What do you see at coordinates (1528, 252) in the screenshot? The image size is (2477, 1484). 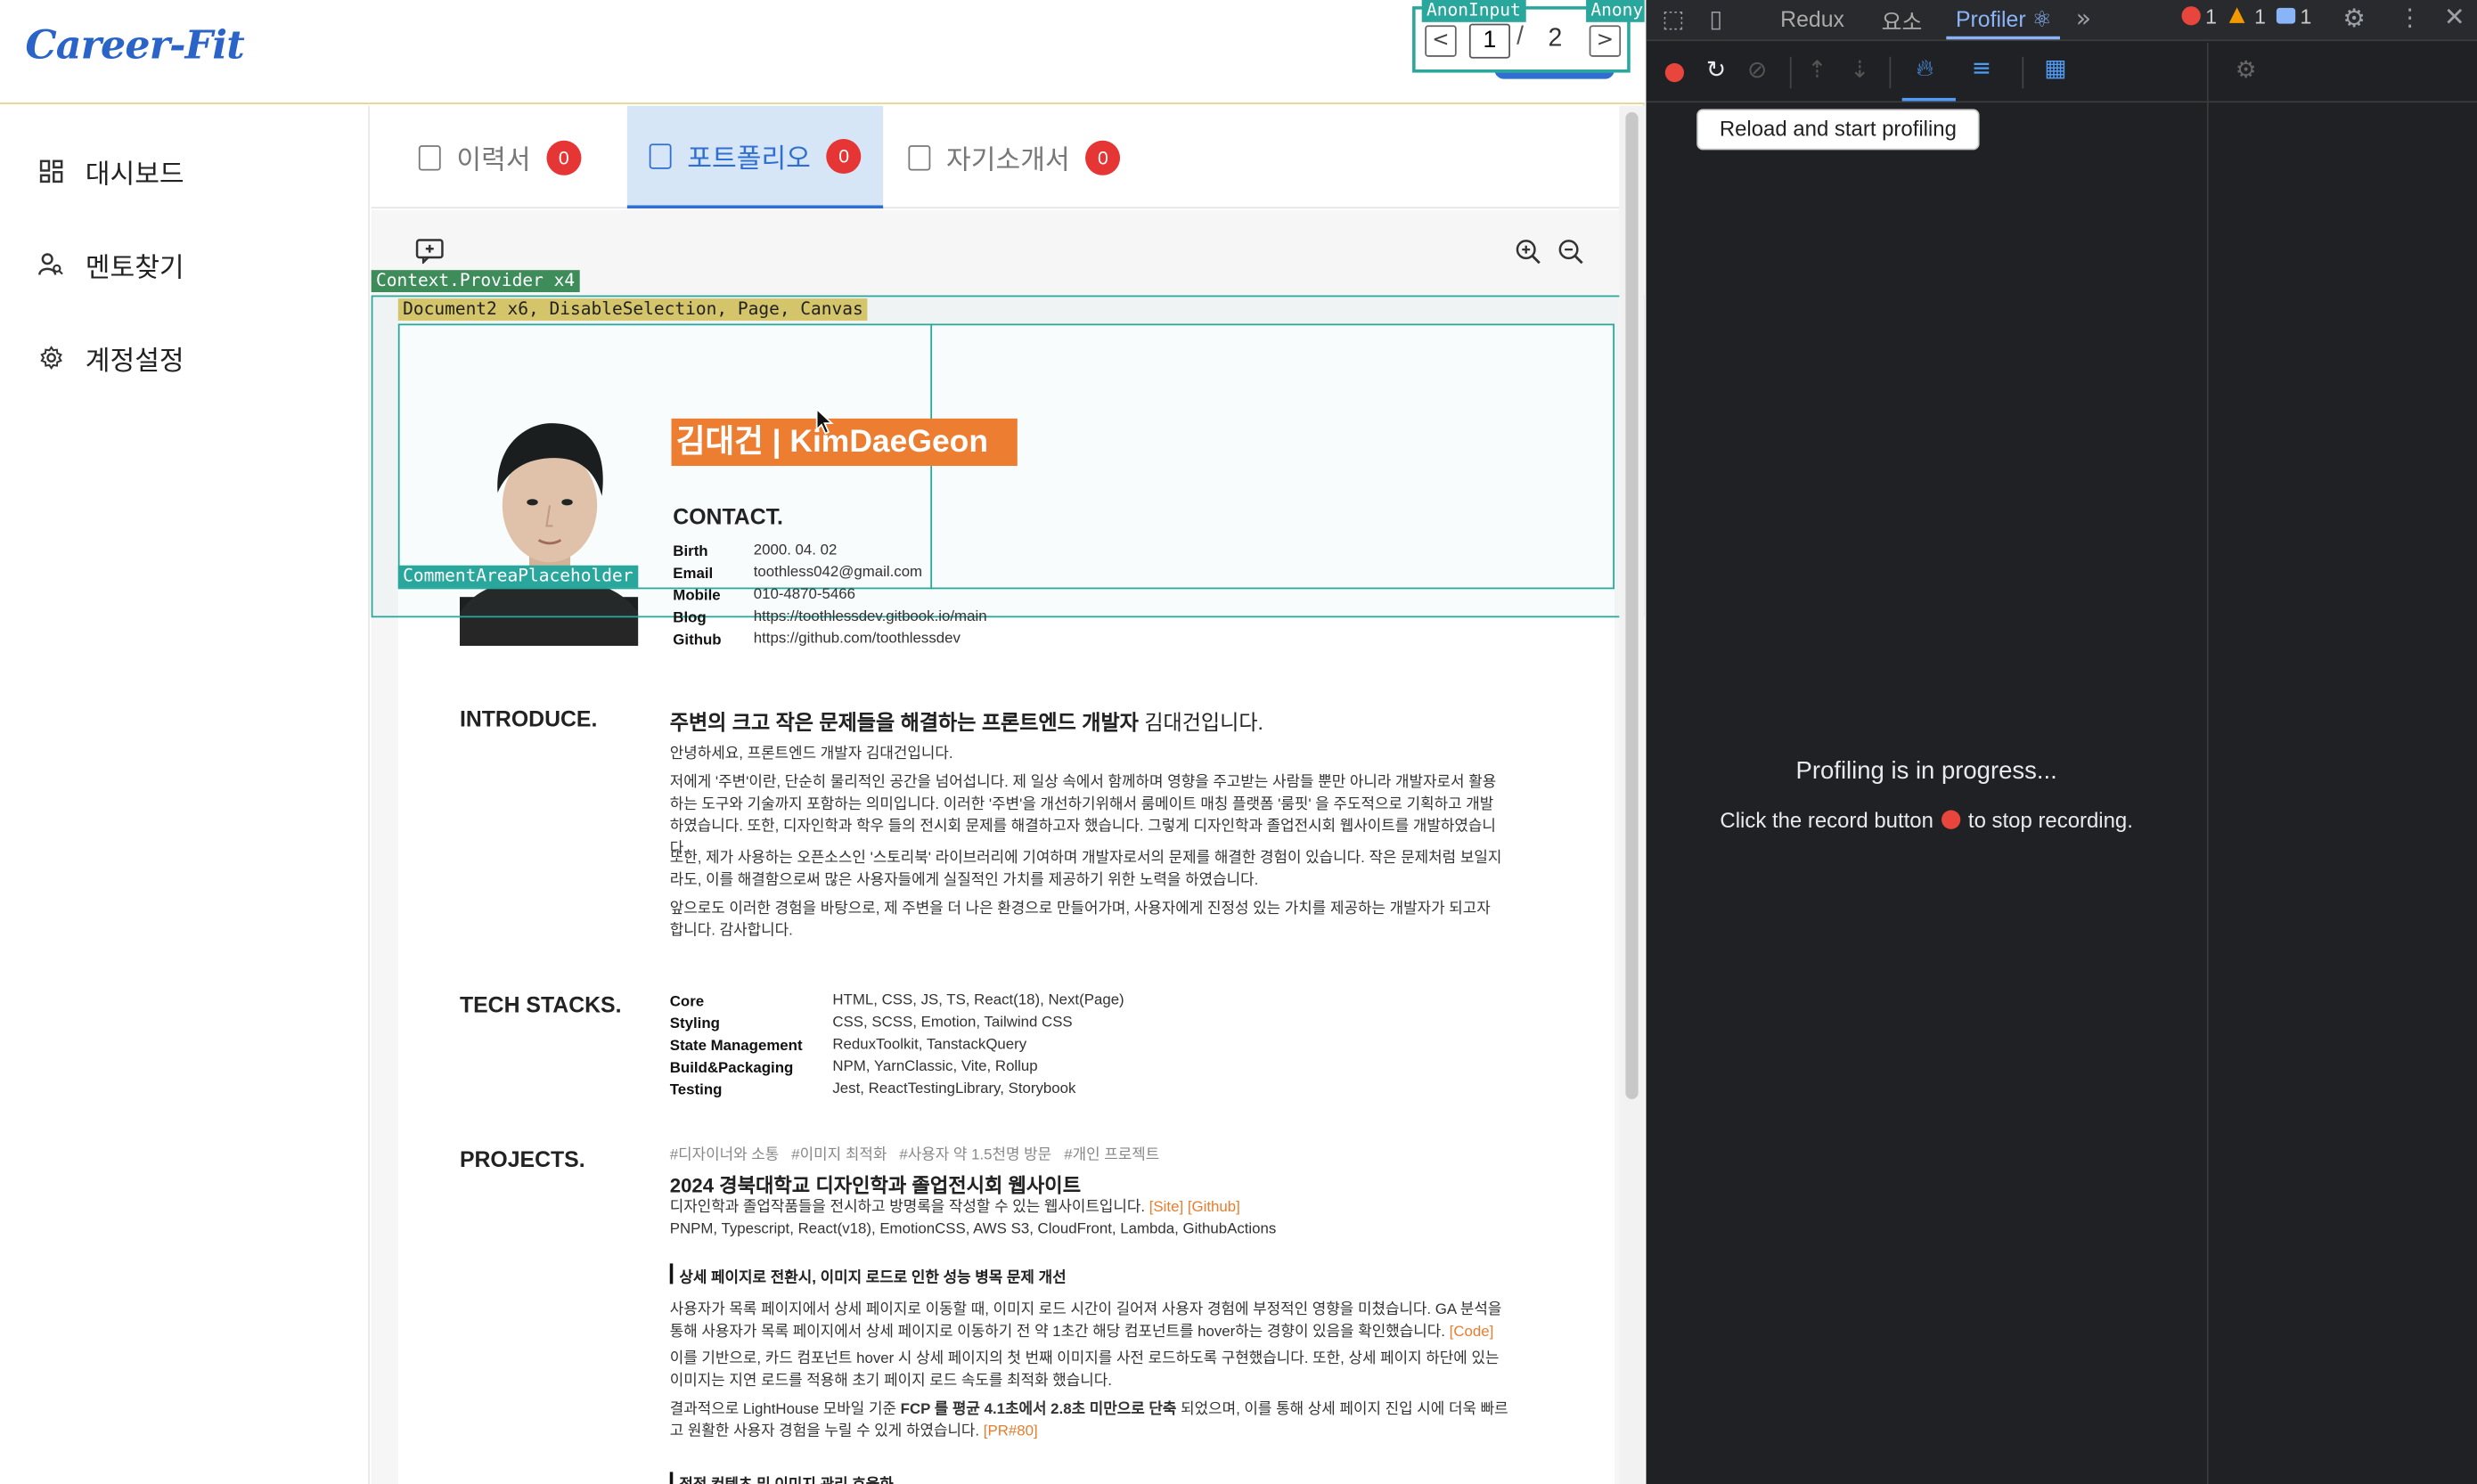 I see `zoom-in-icon` at bounding box center [1528, 252].